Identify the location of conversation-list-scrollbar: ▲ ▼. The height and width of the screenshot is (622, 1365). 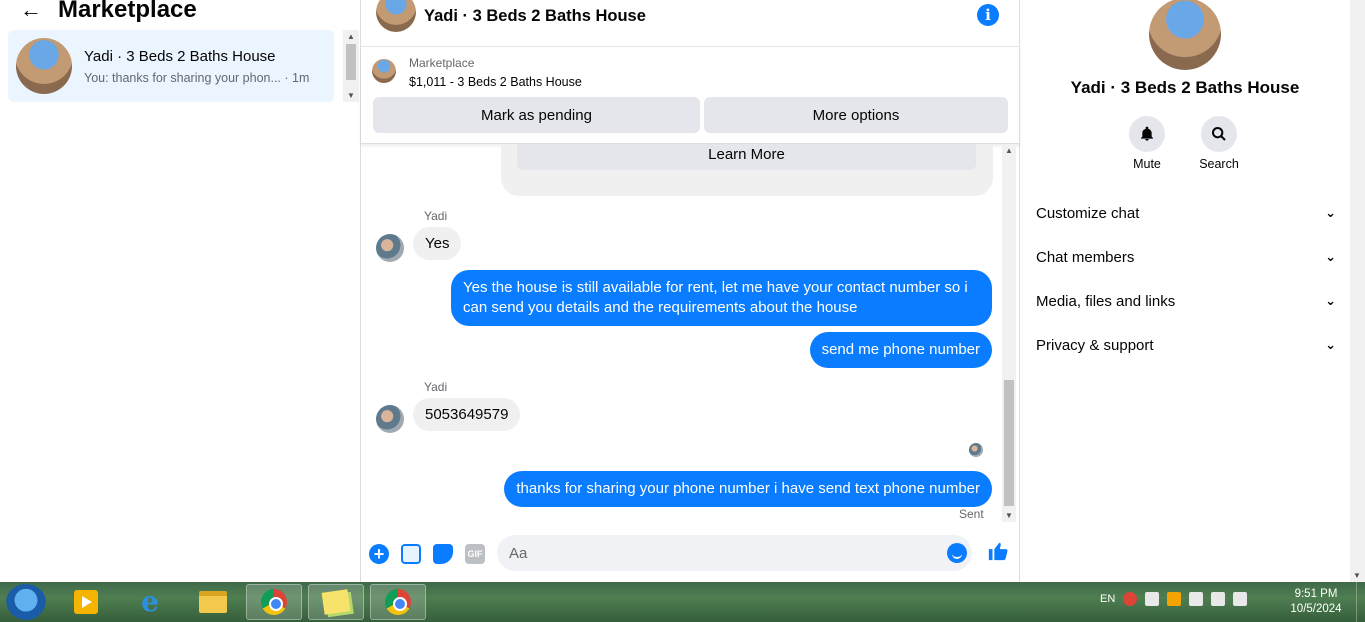
(351, 66).